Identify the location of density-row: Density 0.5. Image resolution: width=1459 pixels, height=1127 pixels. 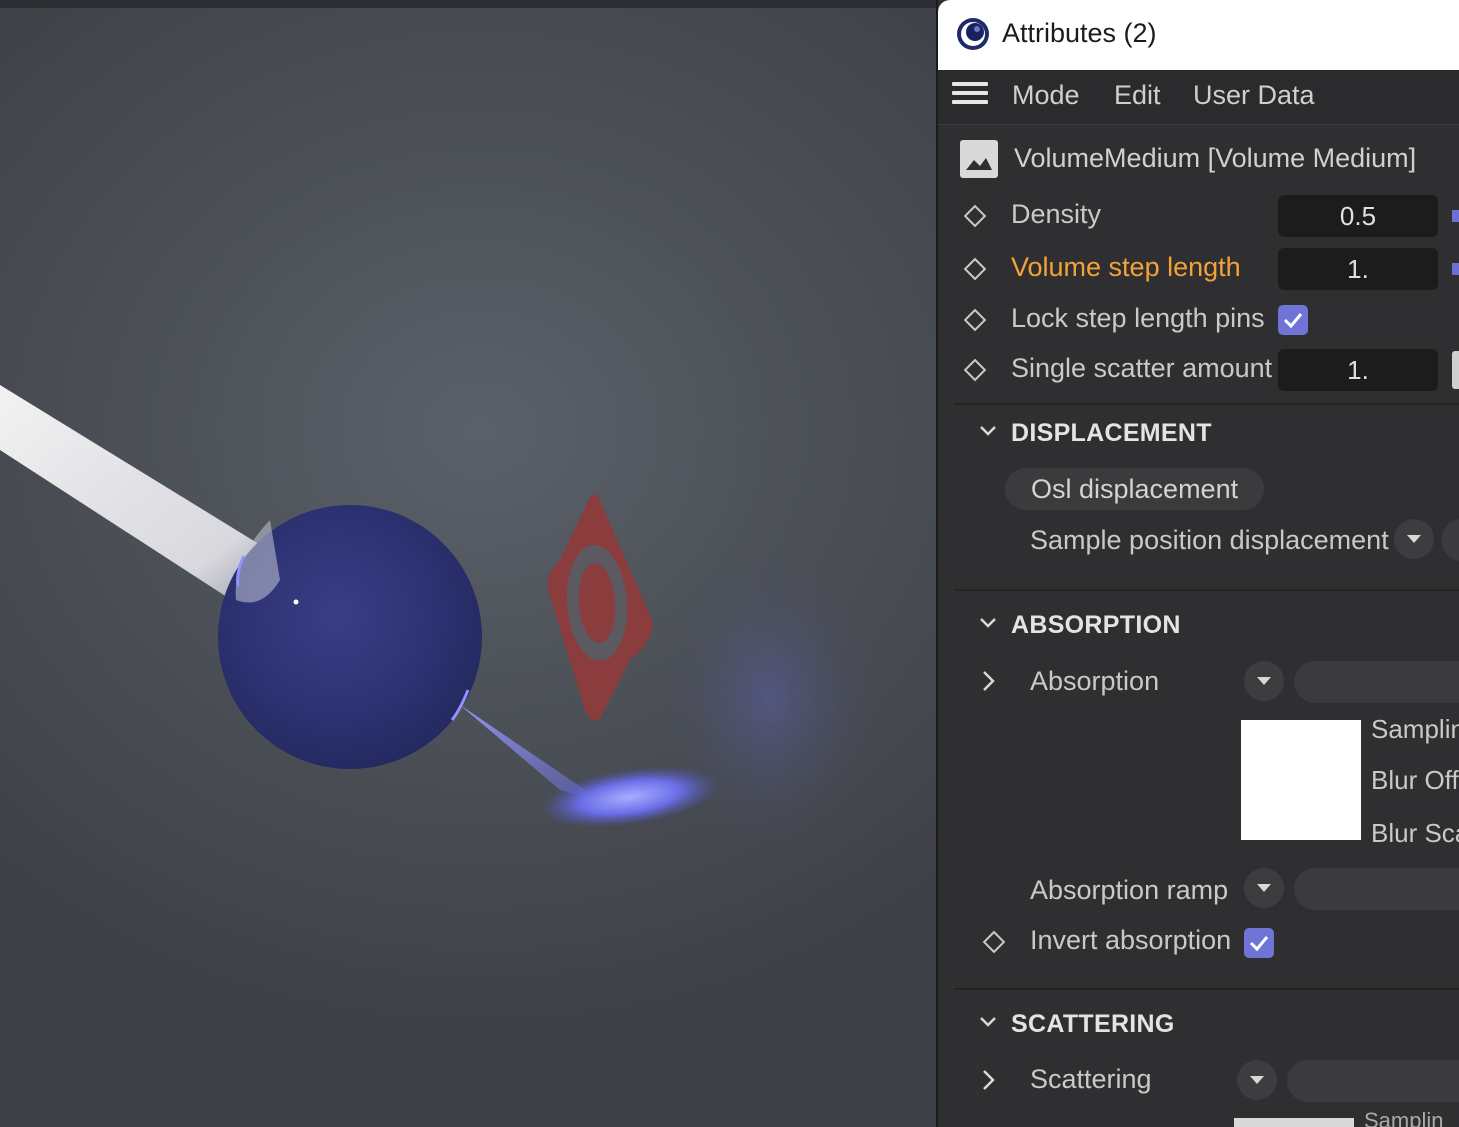
(1198, 216).